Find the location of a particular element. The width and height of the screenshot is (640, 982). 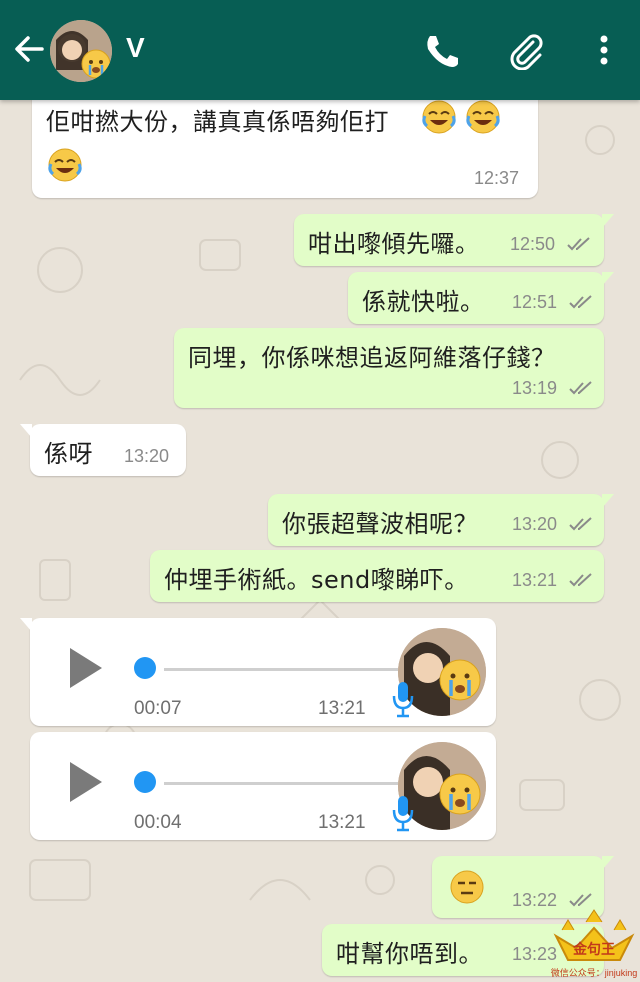

message-text: 係呀 is located at coordinates (68, 454).